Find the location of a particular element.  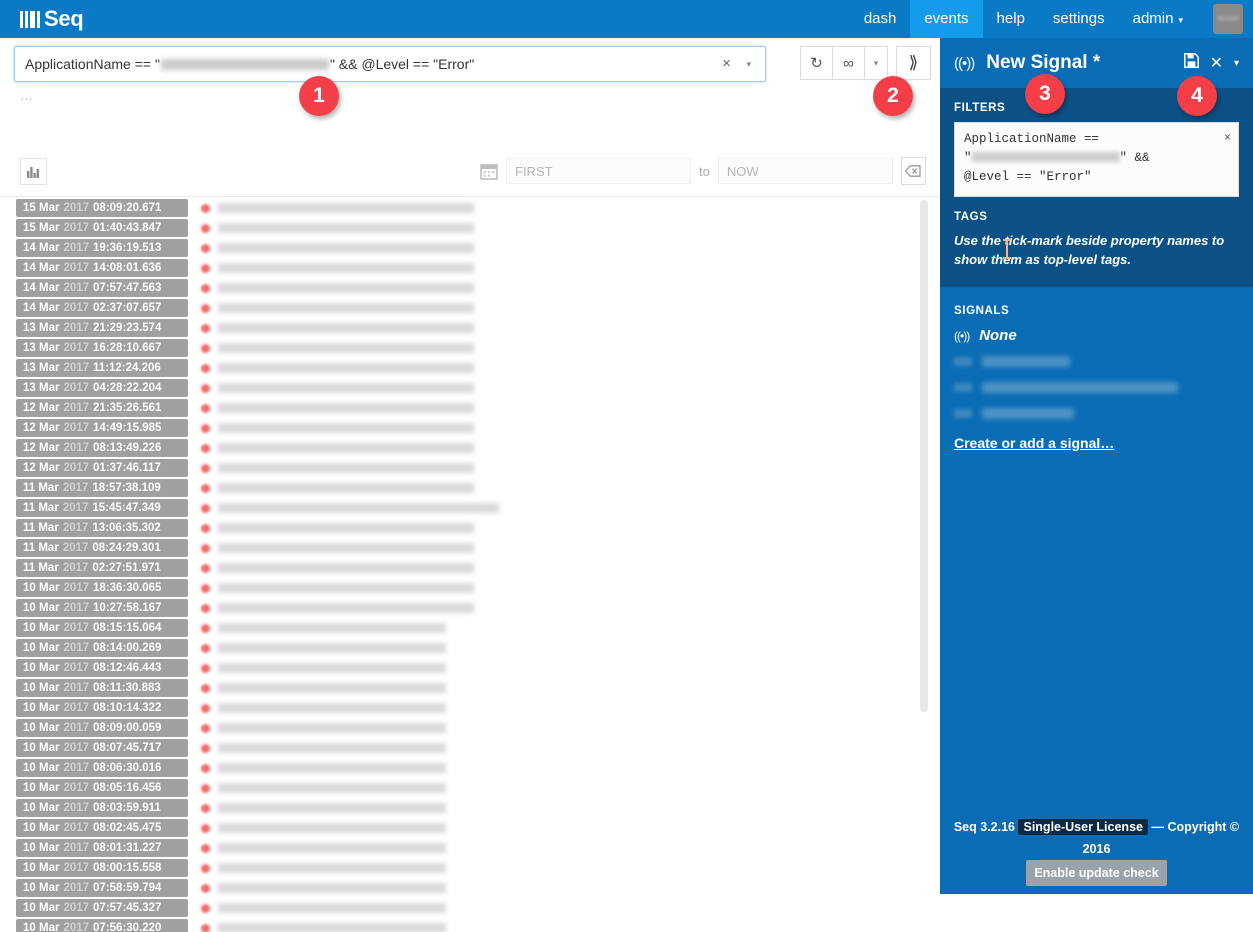

clear-query-button: × is located at coordinates (726, 64).